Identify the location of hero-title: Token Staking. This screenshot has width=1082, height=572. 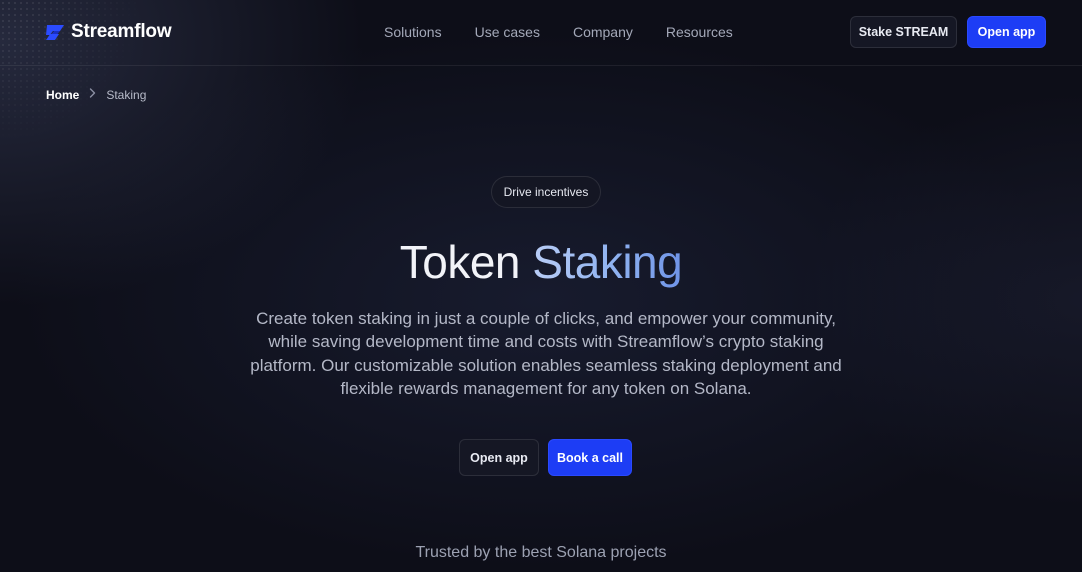
(541, 262).